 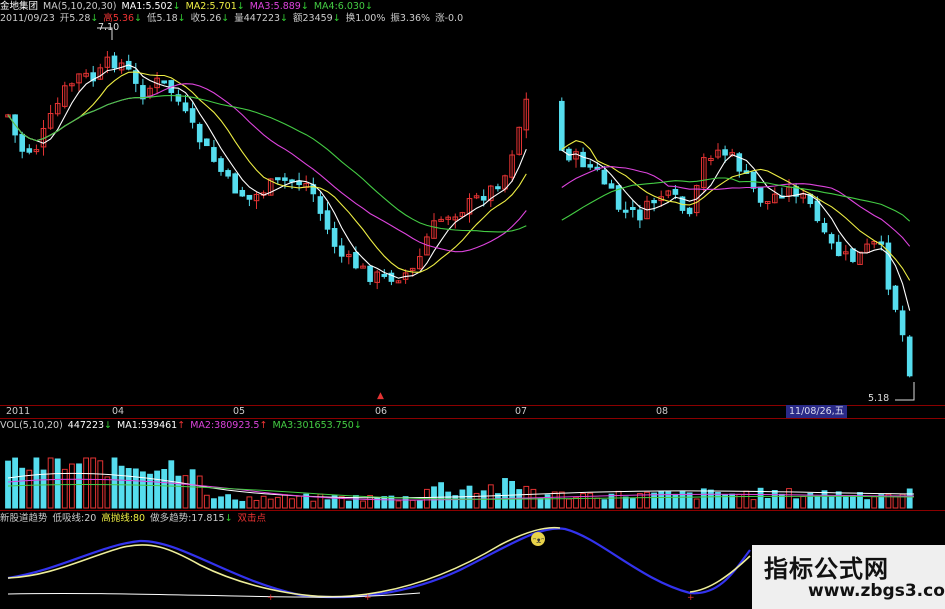 What do you see at coordinates (380, 396) in the screenshot?
I see `event-marker: ▲` at bounding box center [380, 396].